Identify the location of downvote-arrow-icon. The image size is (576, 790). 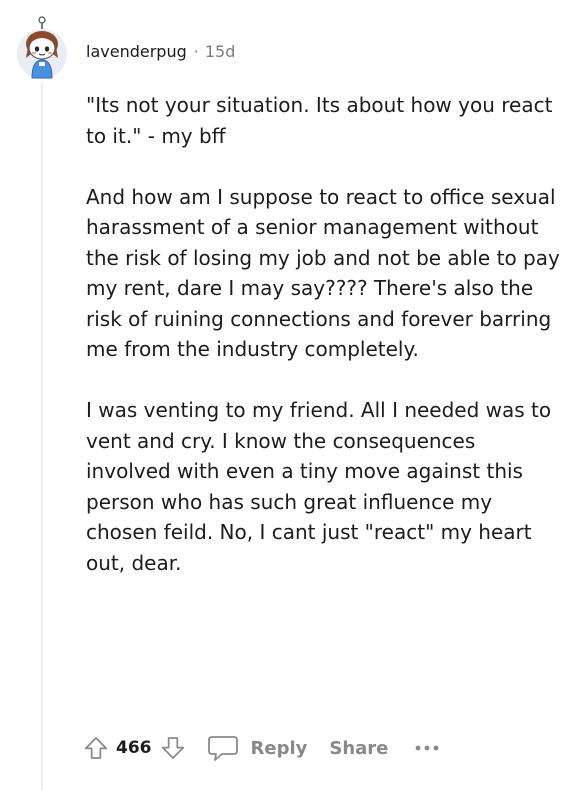
(172, 748).